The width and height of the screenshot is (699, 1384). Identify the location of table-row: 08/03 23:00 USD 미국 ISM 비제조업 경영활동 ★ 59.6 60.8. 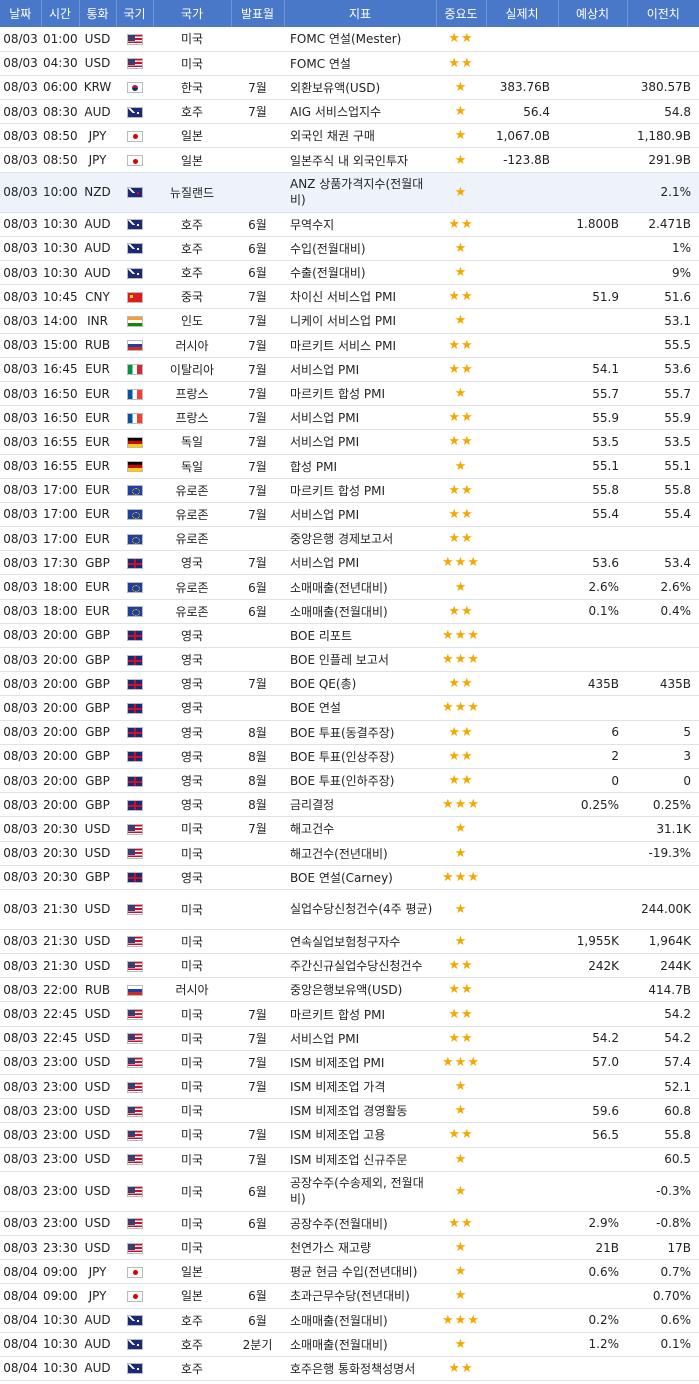
(349, 1111).